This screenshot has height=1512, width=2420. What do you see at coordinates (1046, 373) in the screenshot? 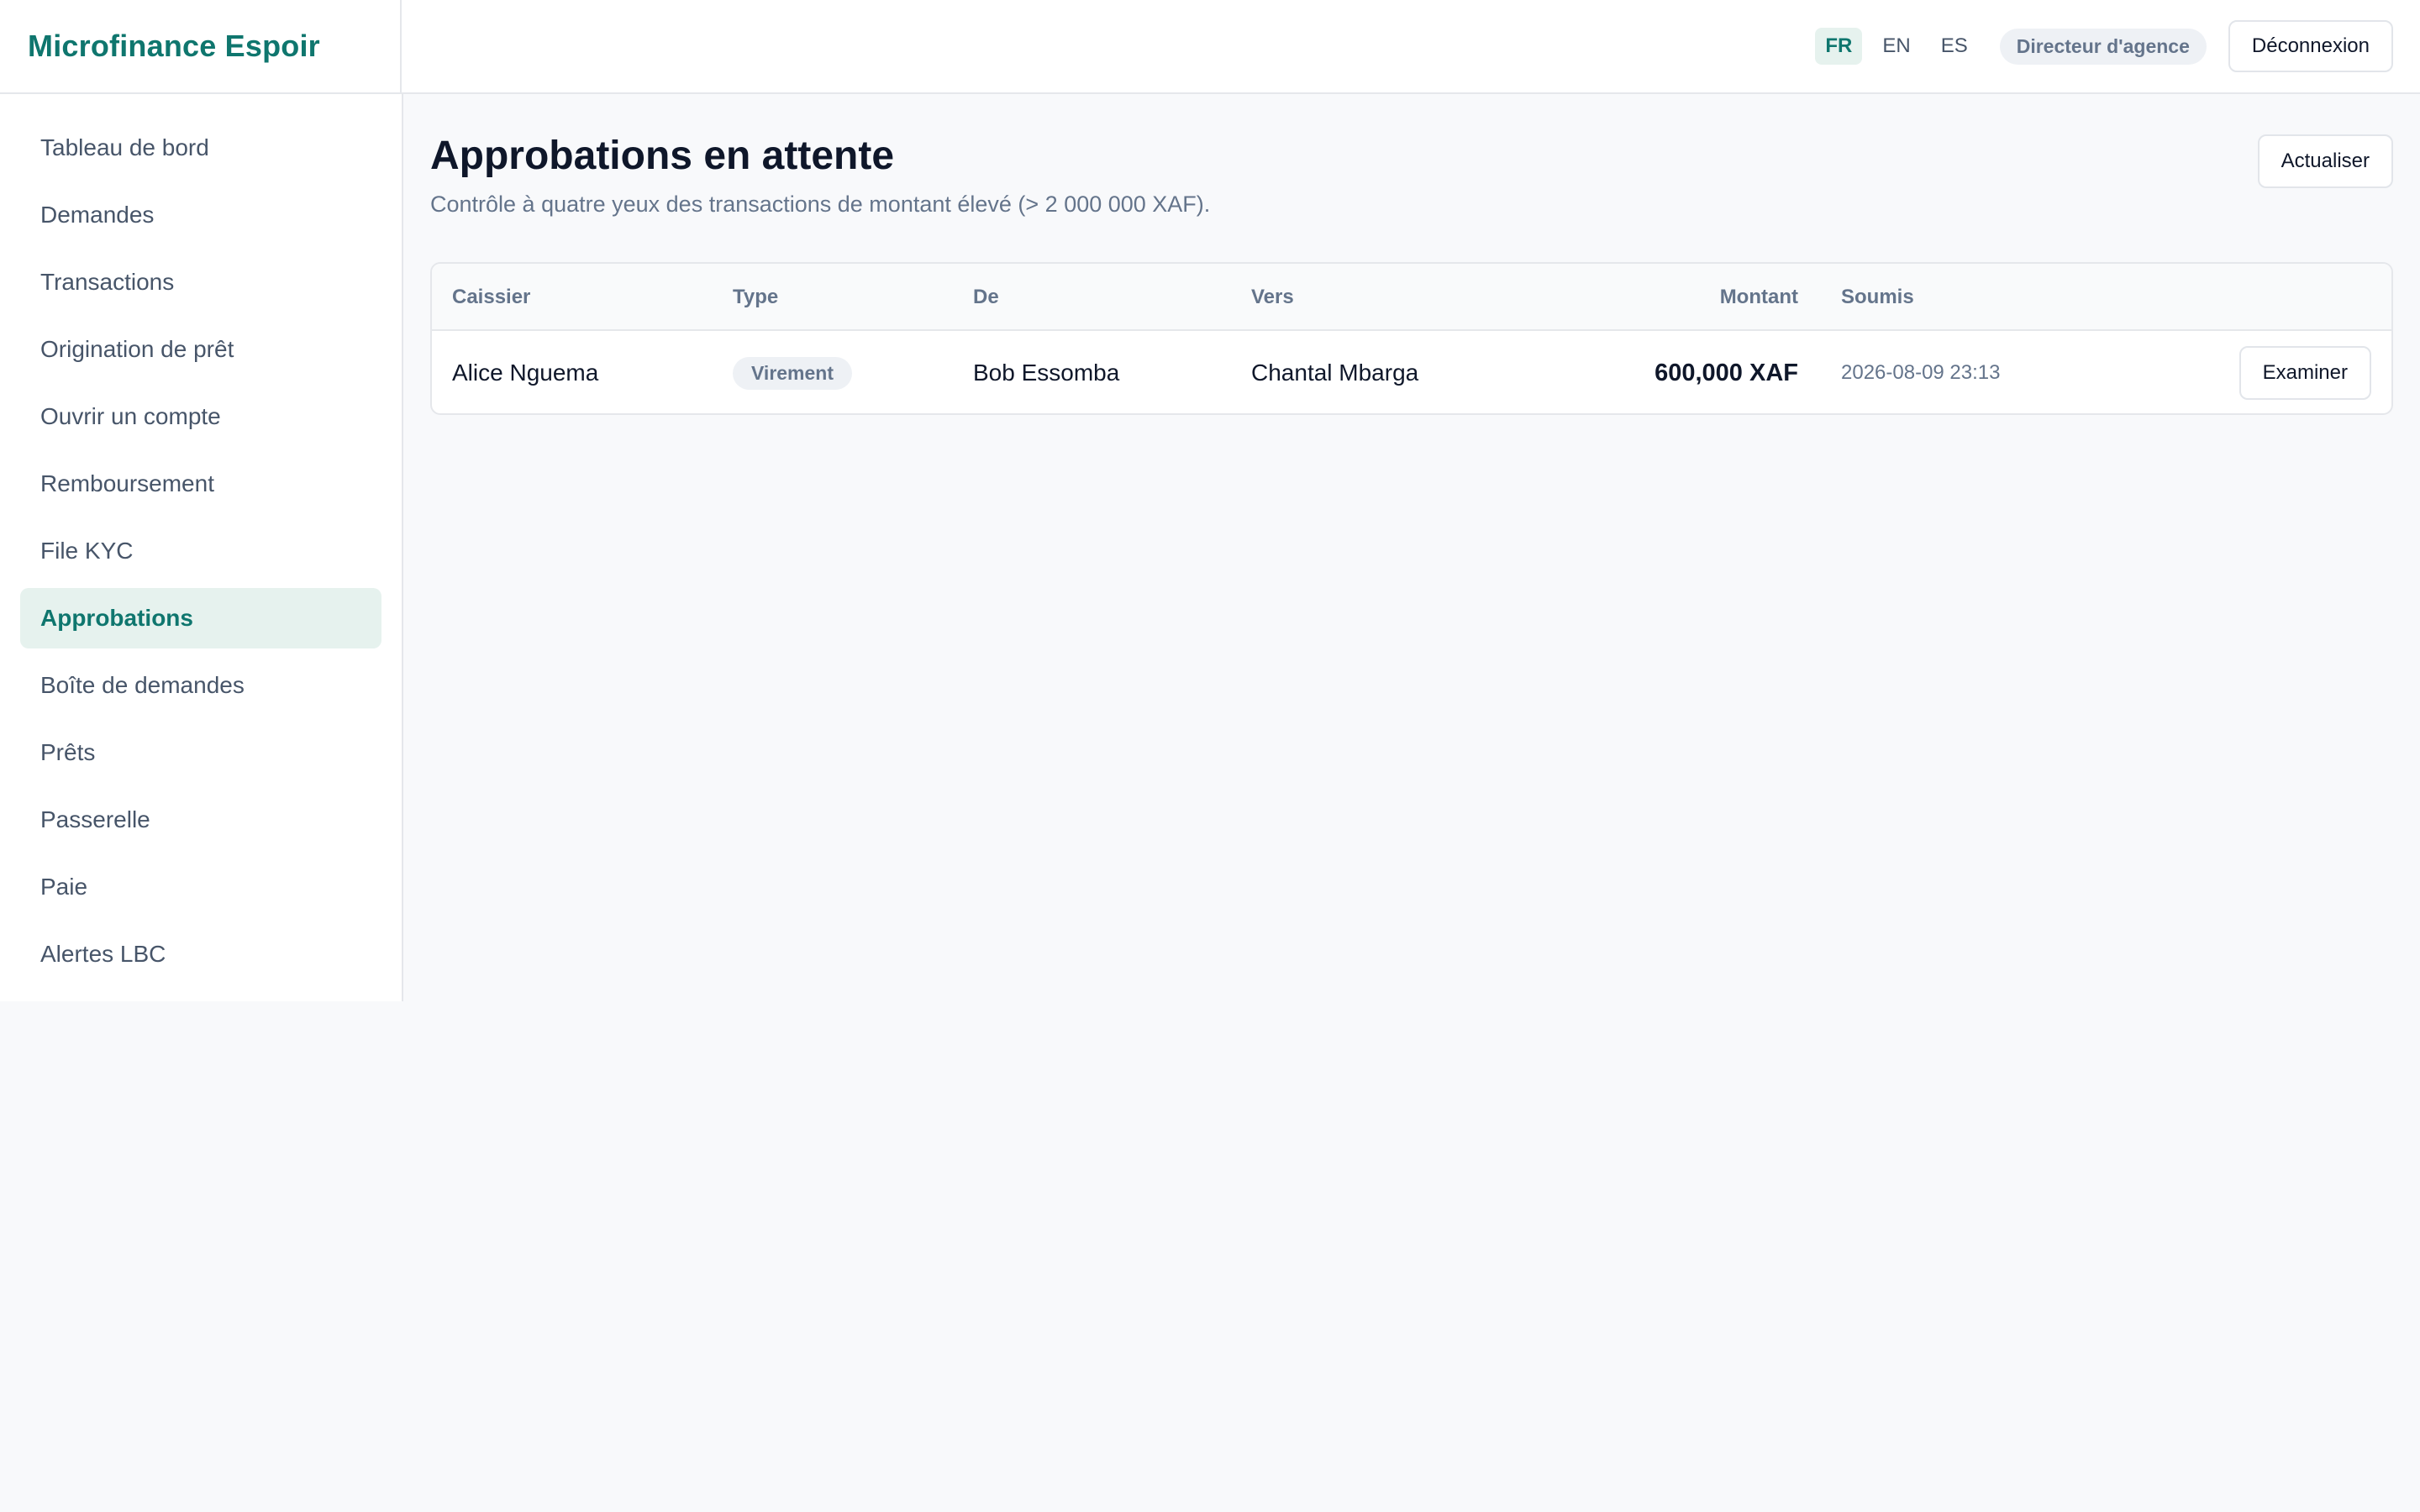
I see `cell-from: Bob Essomba` at bounding box center [1046, 373].